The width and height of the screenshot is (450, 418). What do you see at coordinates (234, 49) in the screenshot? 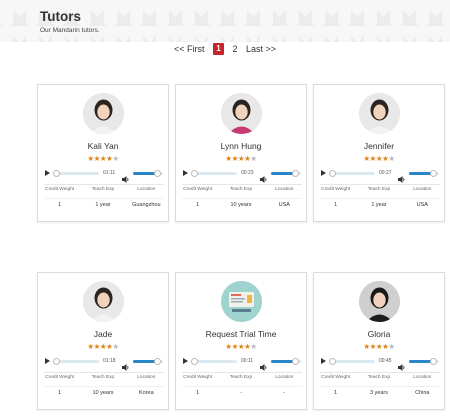
I see `pager-page-2-link: 2` at bounding box center [234, 49].